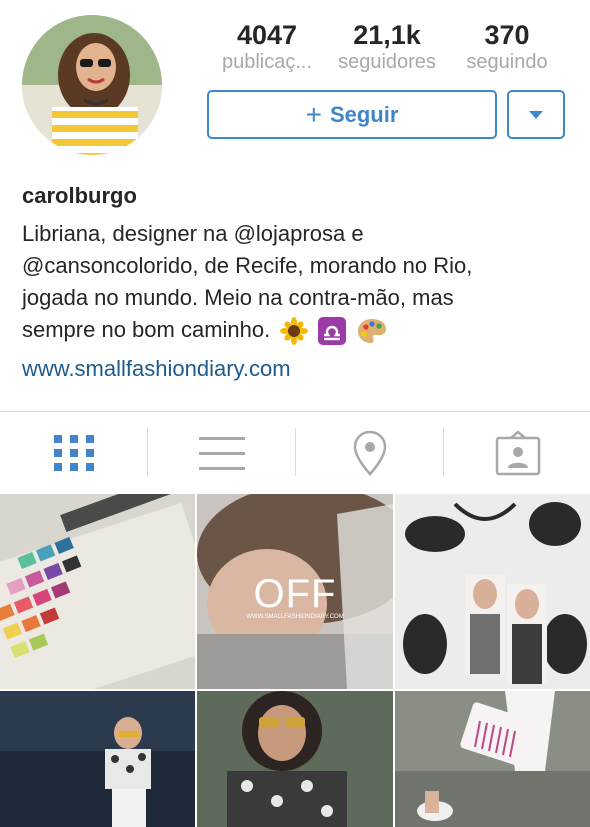  I want to click on suggestions-dropdown-button, so click(536, 114).